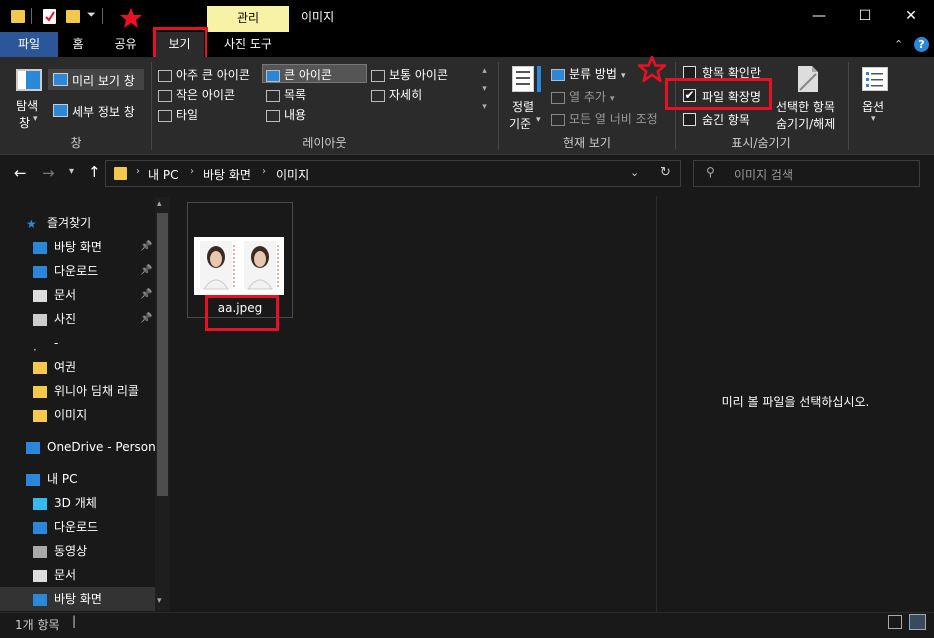 This screenshot has width=934, height=638. Describe the element at coordinates (165, 75) in the screenshot. I see `extra-large-icons-icon` at that location.